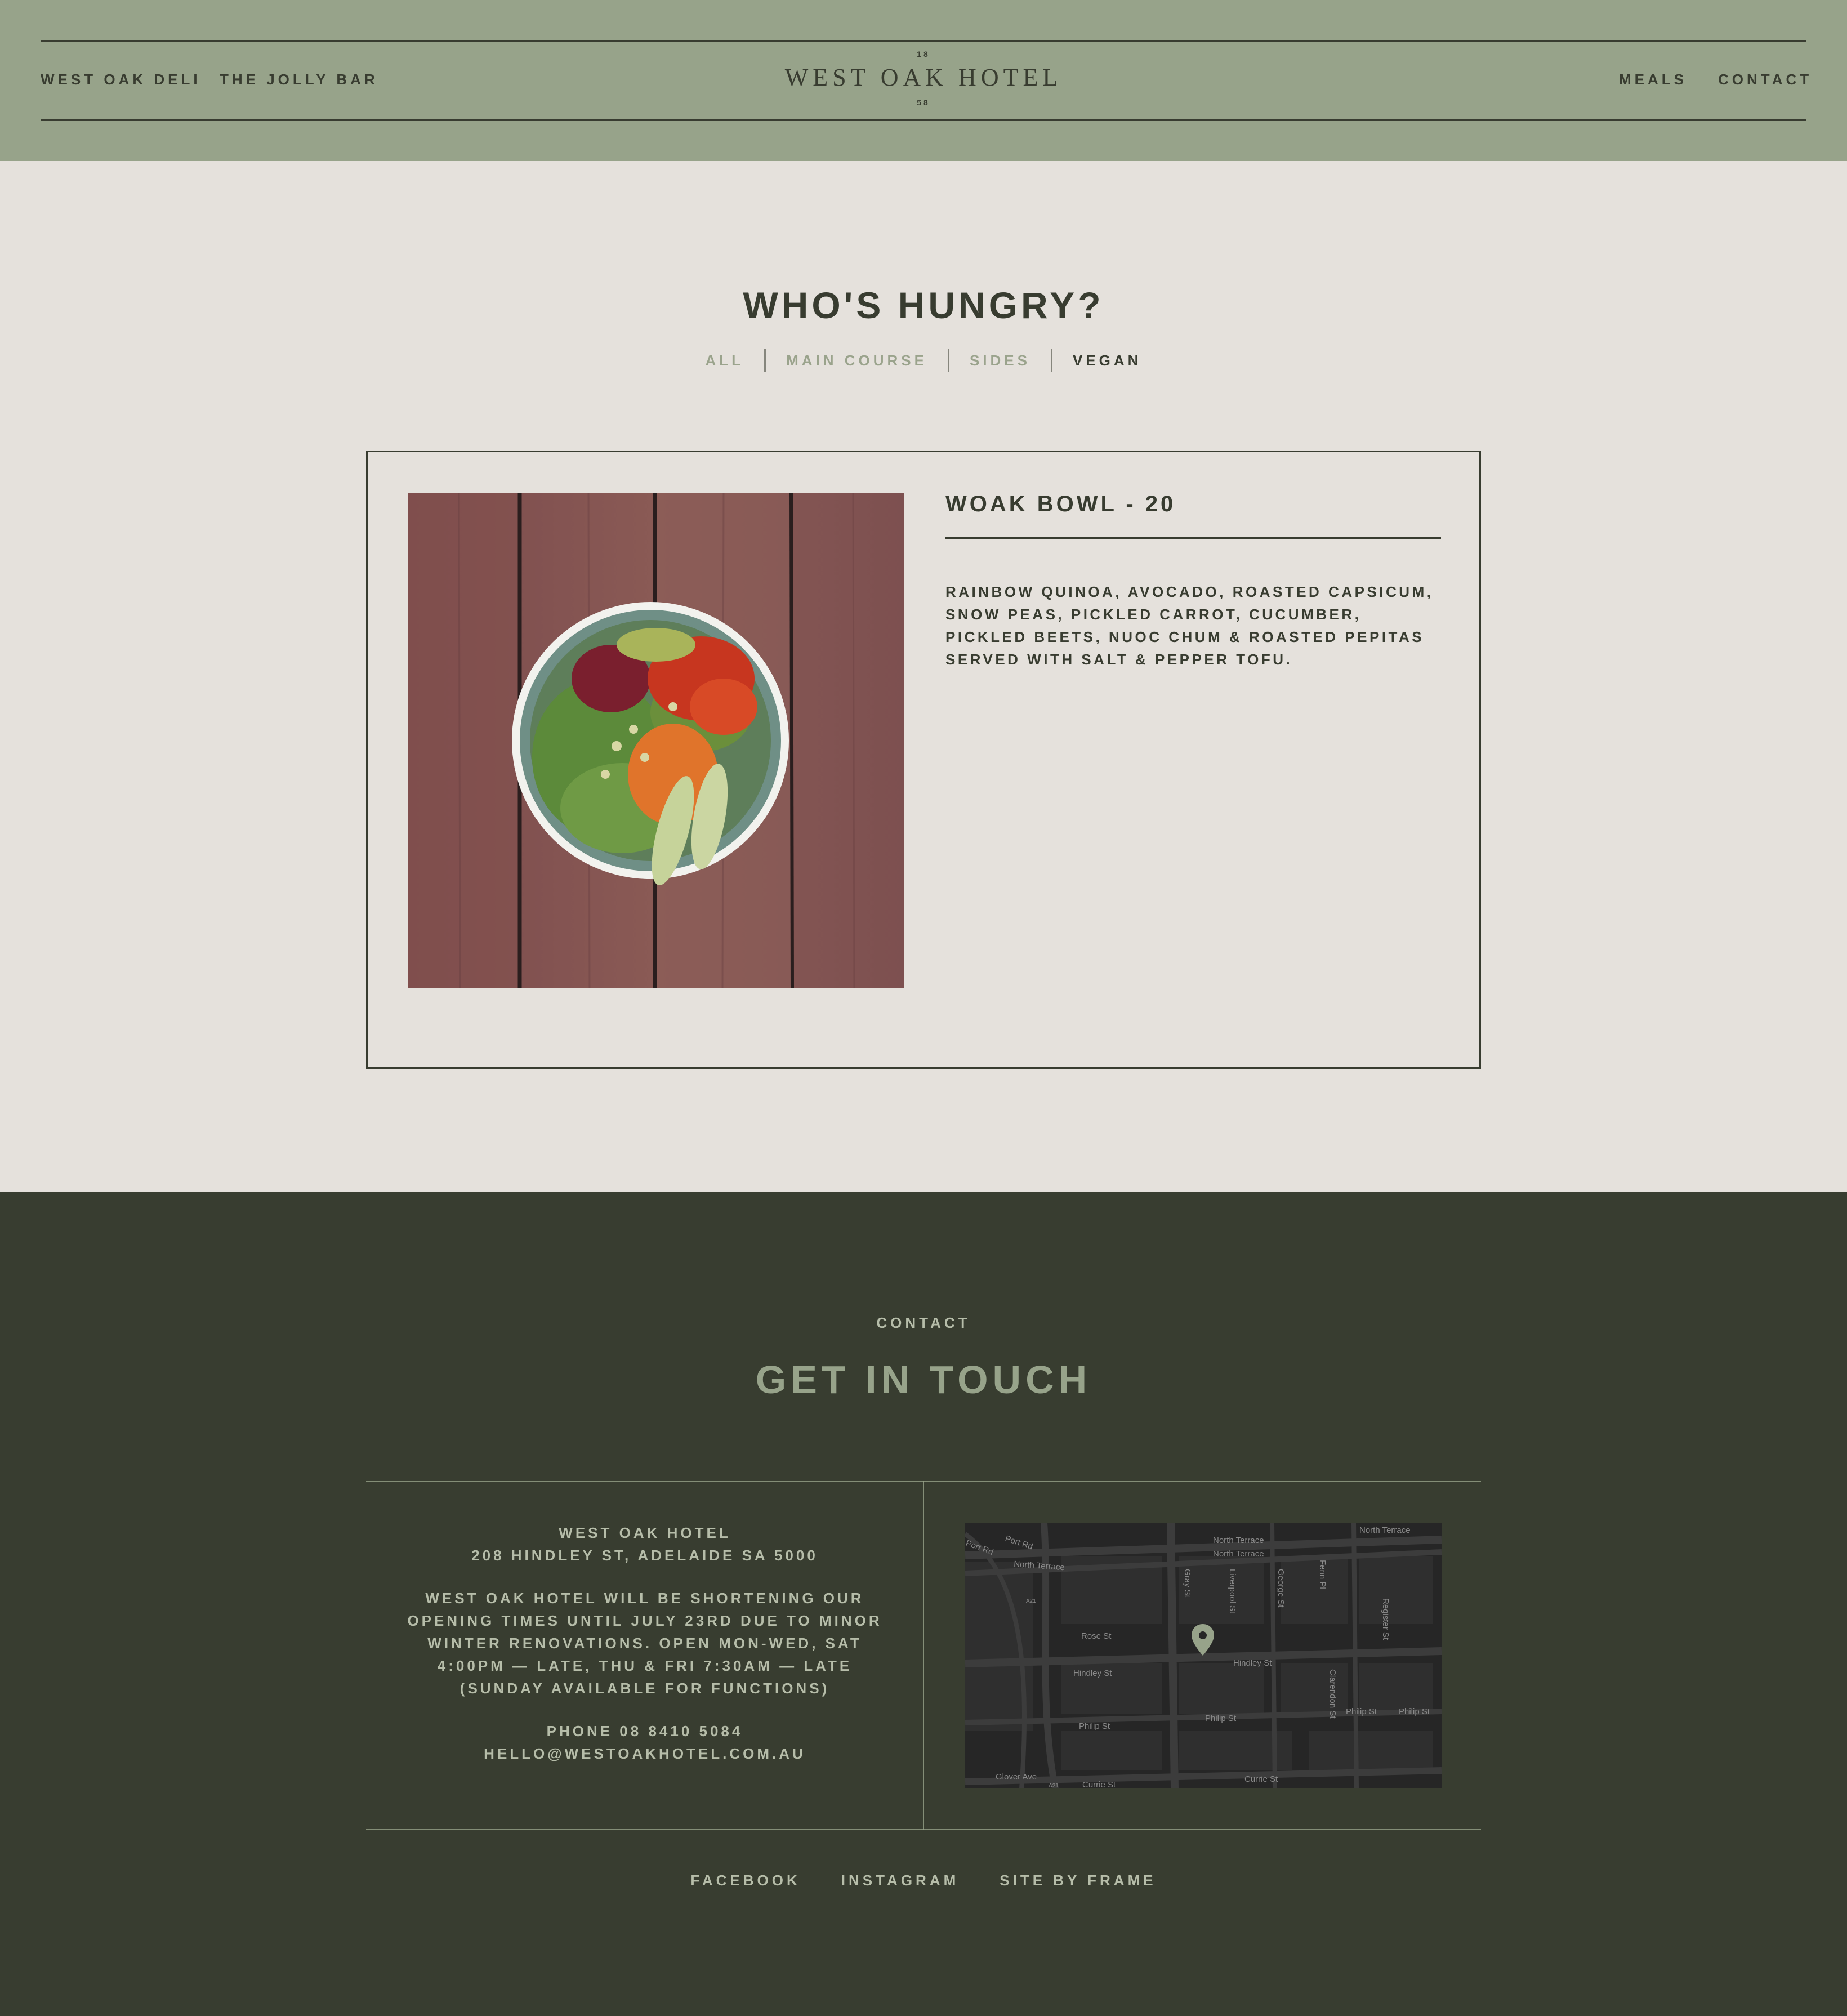 This screenshot has width=1847, height=2016. What do you see at coordinates (645, 1555) in the screenshot?
I see `hotel-address: 208 HINDLEY ST, ADELAIDE SA 5000` at bounding box center [645, 1555].